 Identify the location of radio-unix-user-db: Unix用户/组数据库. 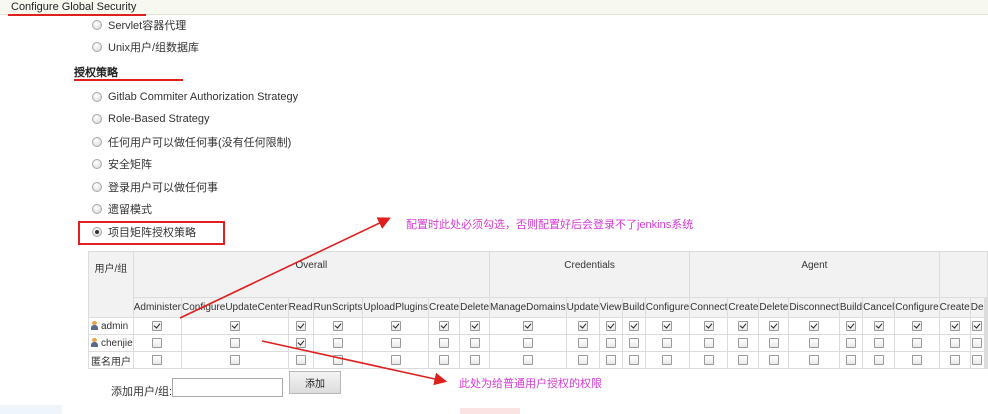
(145, 47).